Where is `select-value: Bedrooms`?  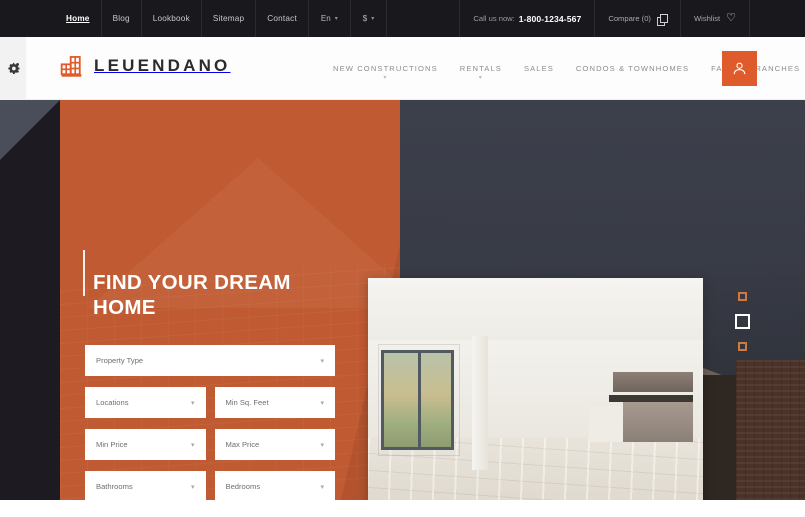
select-value: Bedrooms is located at coordinates (243, 486).